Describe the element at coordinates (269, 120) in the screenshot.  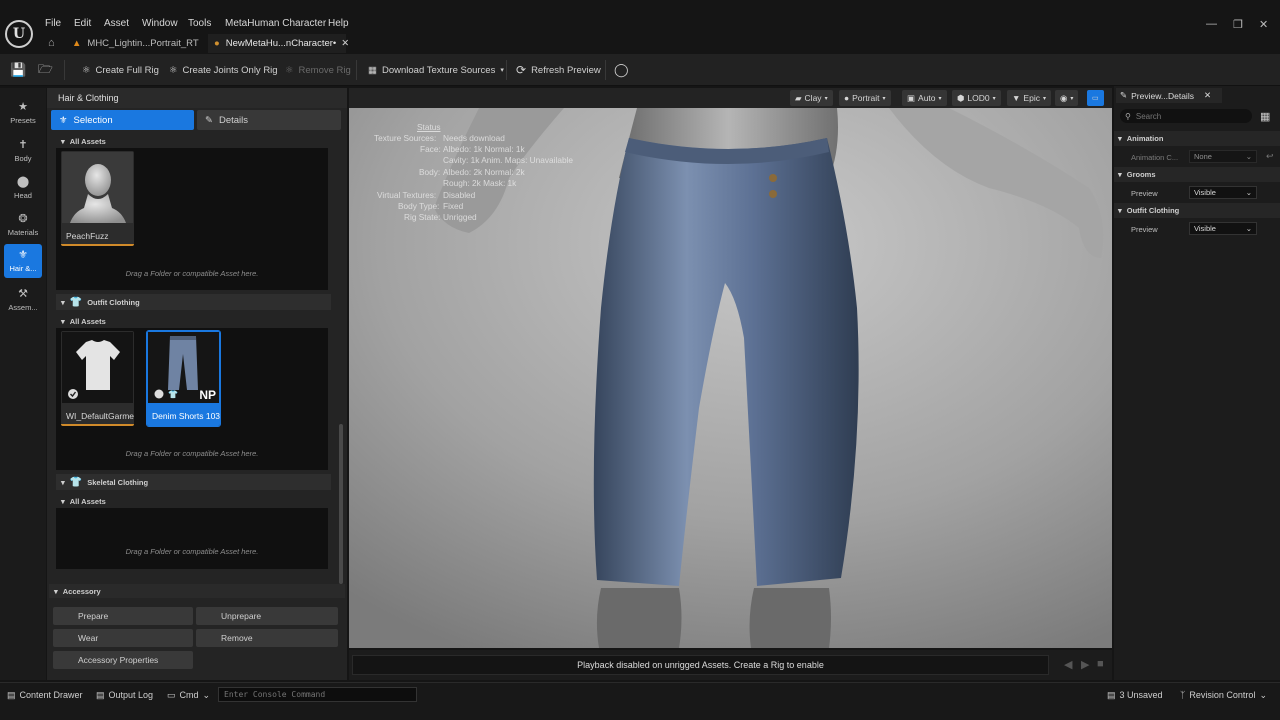
I see `details-tab: ✎ Details` at that location.